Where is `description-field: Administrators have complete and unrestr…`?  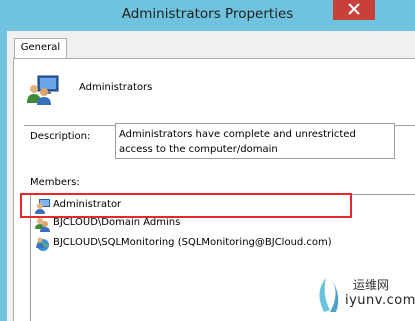 description-field: Administrators have complete and unrestr… is located at coordinates (255, 141).